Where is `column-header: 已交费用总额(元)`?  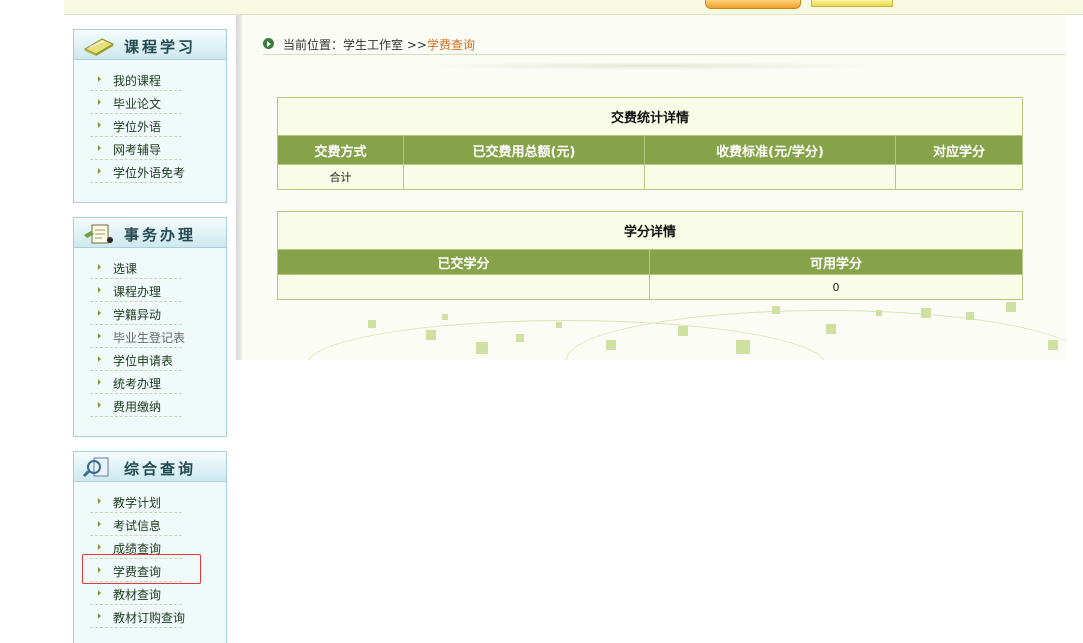 column-header: 已交费用总额(元) is located at coordinates (524, 150).